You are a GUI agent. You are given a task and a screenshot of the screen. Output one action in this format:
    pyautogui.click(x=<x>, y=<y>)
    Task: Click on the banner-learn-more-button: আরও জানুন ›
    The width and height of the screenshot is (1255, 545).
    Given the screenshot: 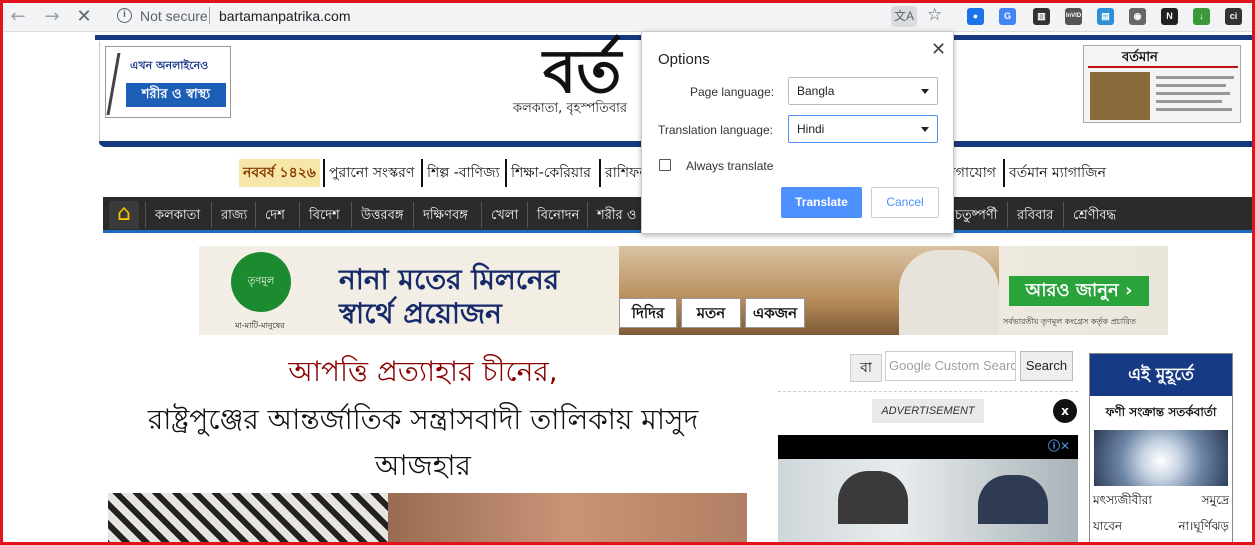 What is the action you would take?
    pyautogui.click(x=1079, y=291)
    